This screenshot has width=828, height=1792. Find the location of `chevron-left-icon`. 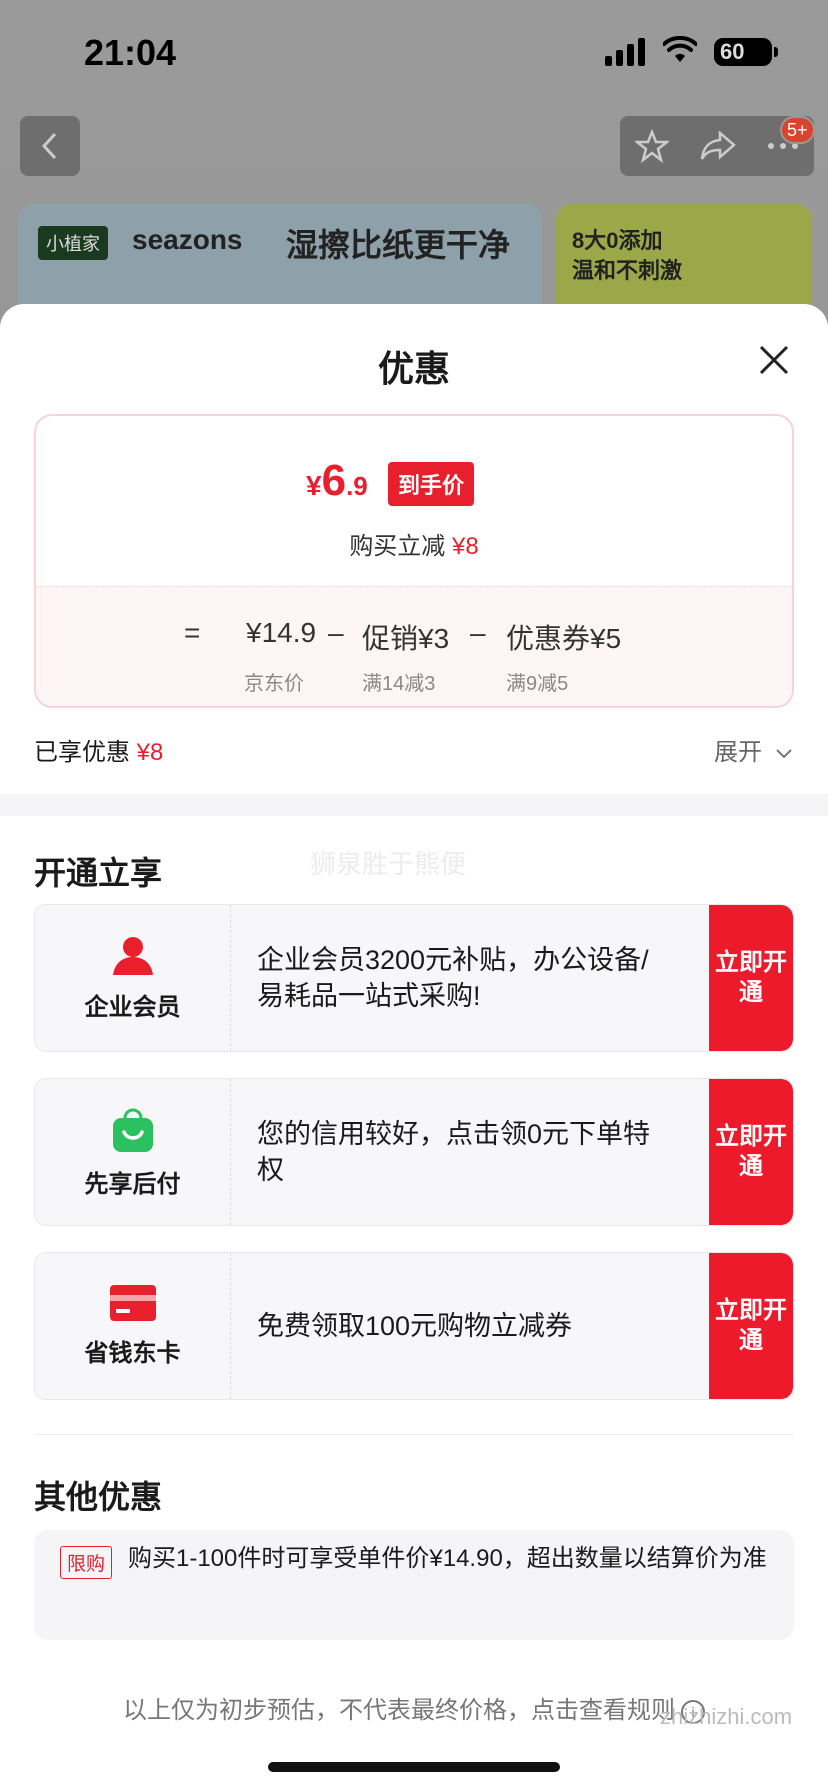

chevron-left-icon is located at coordinates (49, 146).